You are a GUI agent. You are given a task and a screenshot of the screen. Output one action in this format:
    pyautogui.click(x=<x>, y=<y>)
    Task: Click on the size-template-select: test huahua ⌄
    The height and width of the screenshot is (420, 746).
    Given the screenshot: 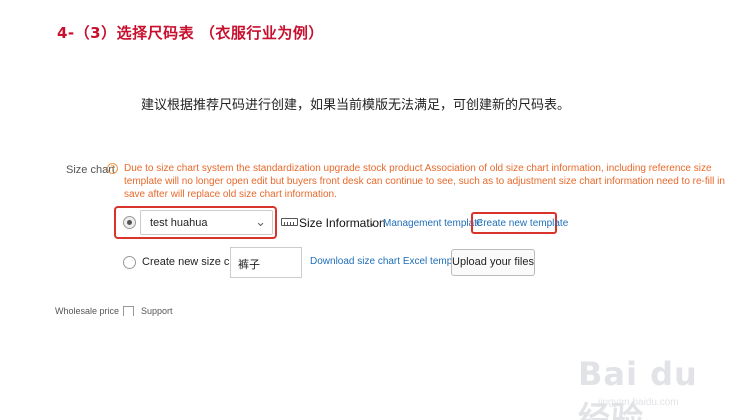 What is the action you would take?
    pyautogui.click(x=206, y=222)
    